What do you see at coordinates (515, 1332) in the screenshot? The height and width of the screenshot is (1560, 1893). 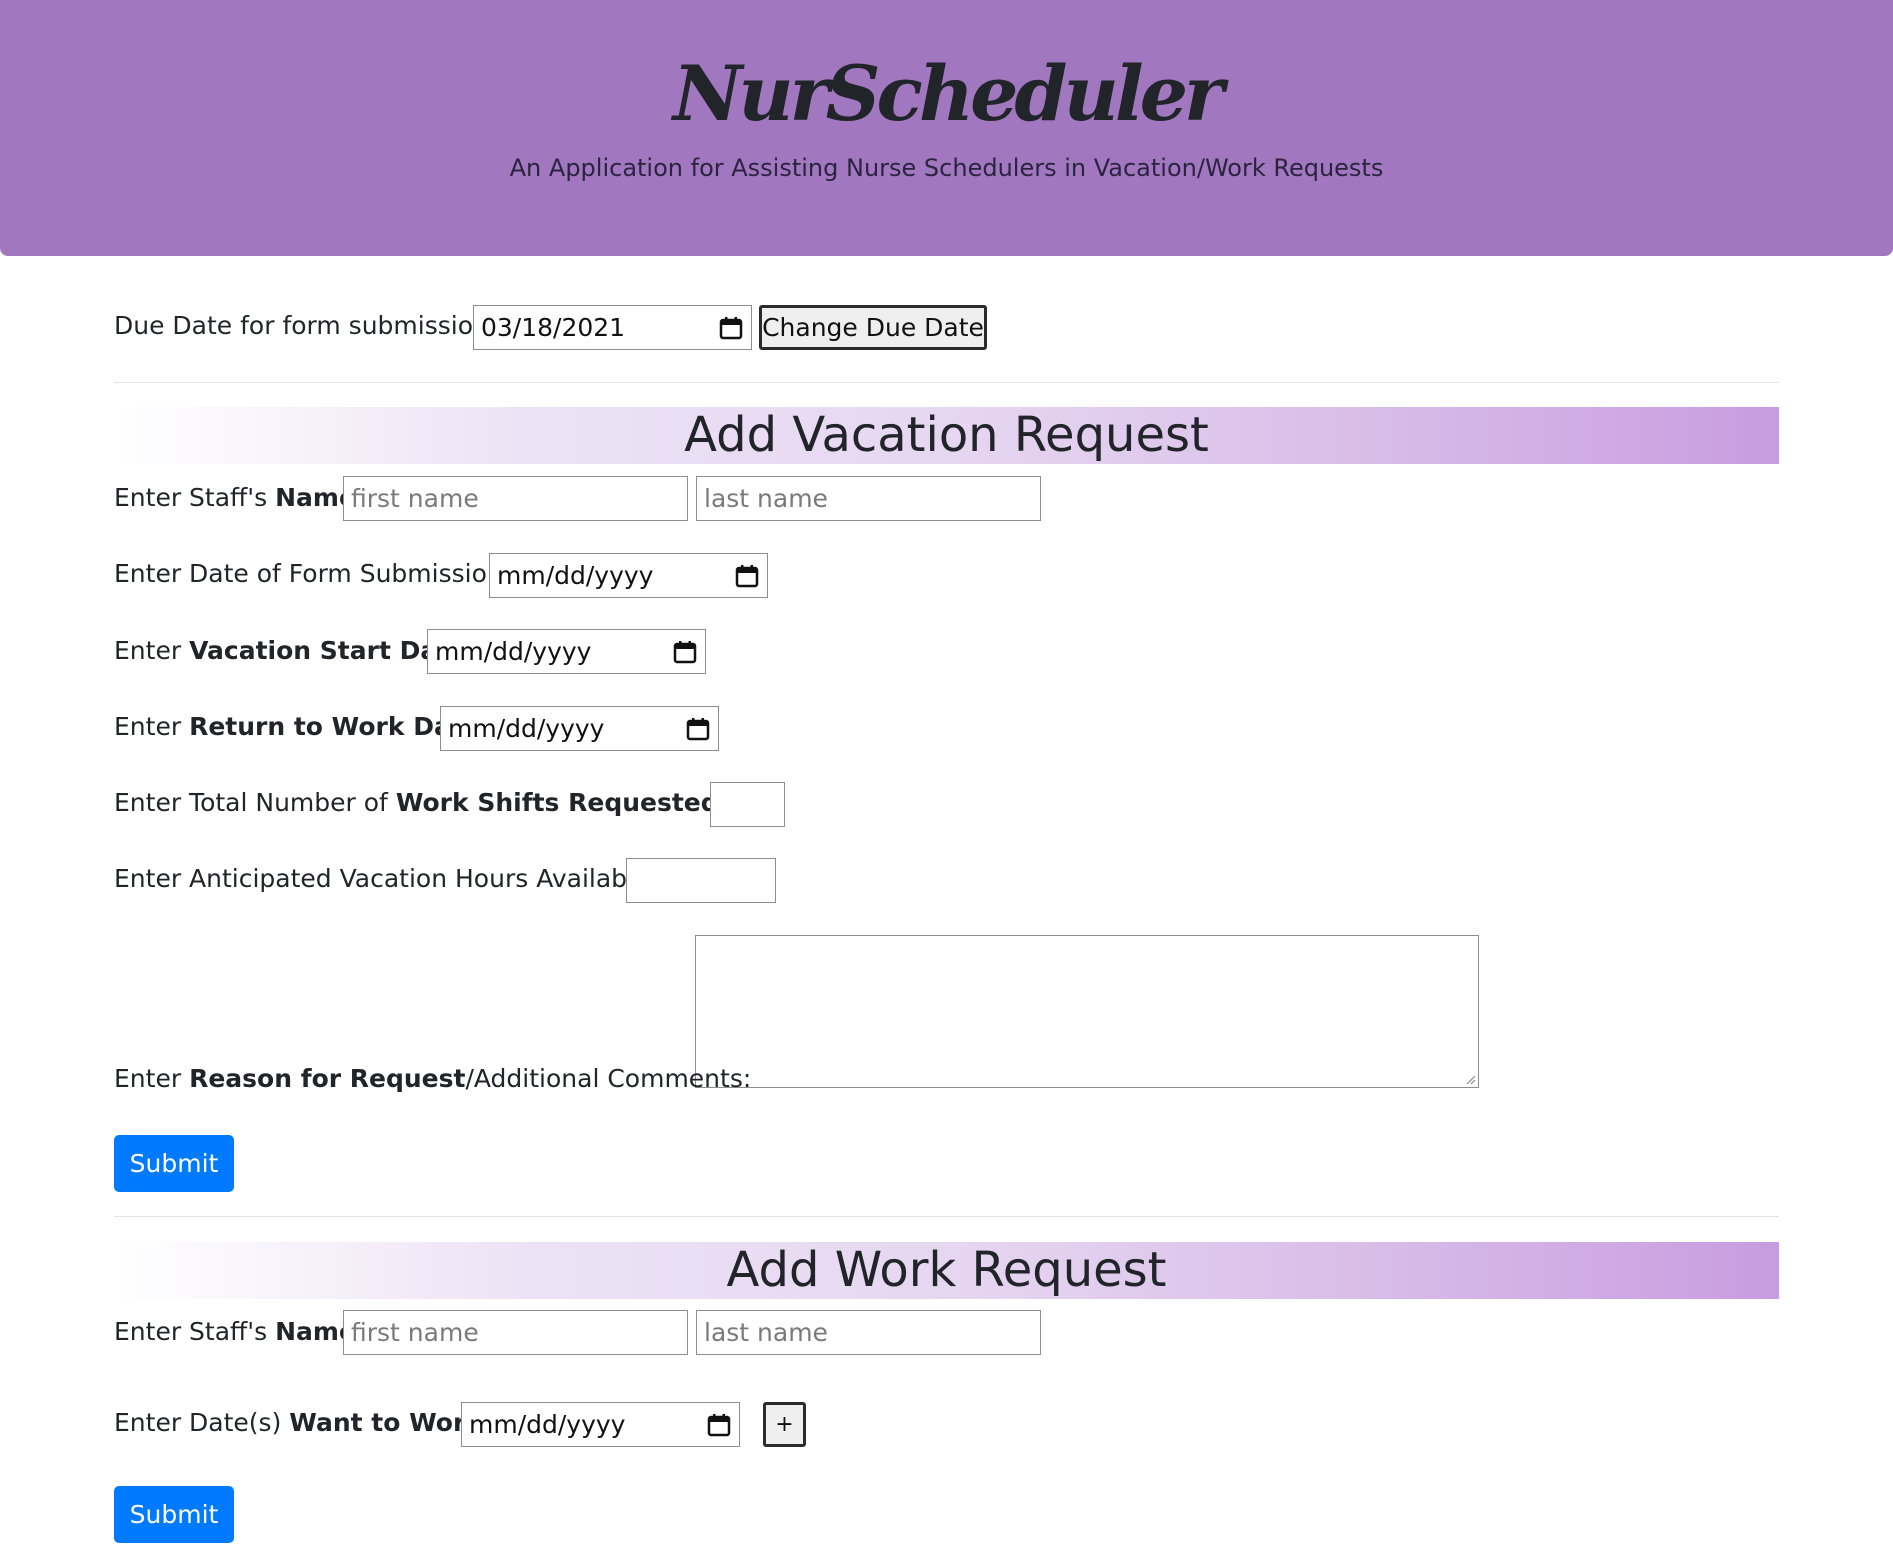 I see `work-first-name-input: first name` at bounding box center [515, 1332].